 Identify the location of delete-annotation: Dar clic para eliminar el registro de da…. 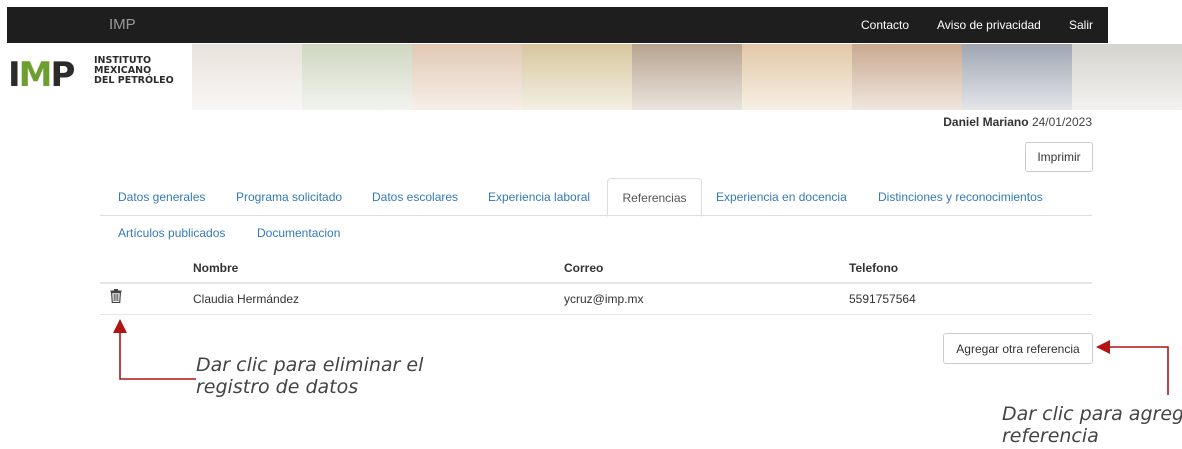
(310, 376).